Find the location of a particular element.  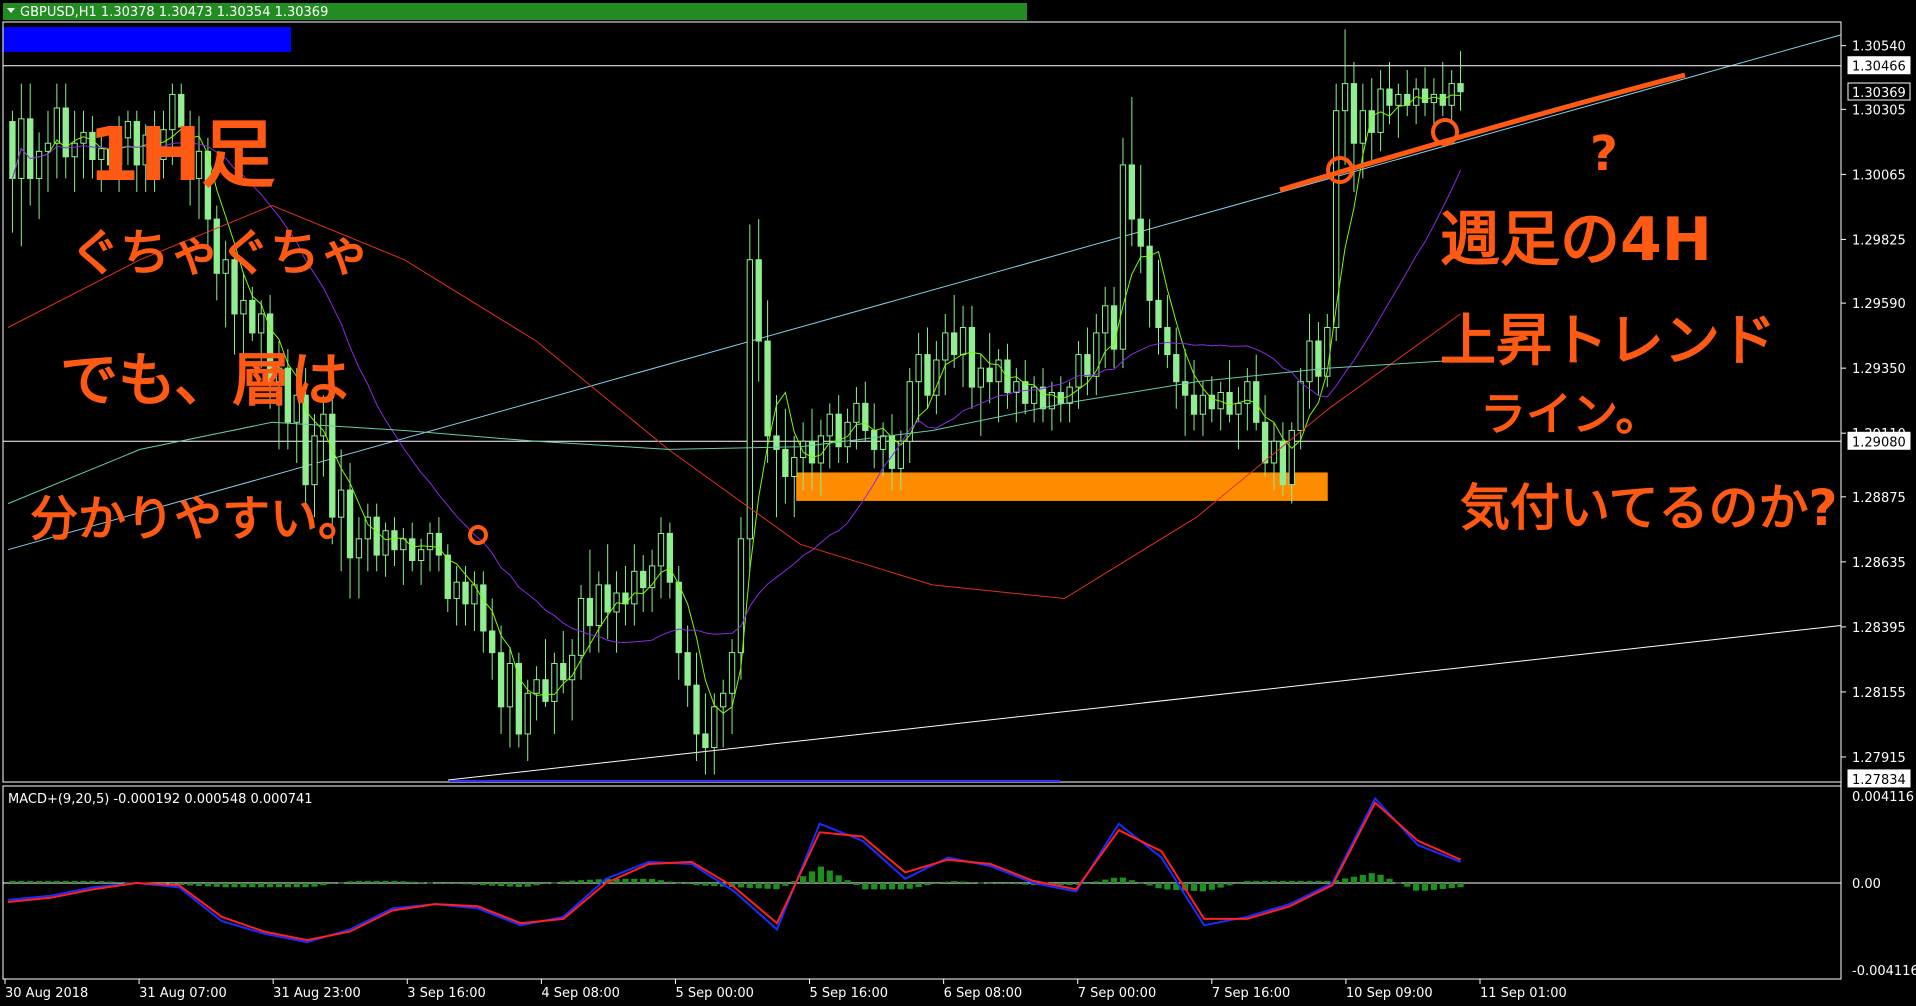

price-tick-label: 1.28875 is located at coordinates (1879, 498).